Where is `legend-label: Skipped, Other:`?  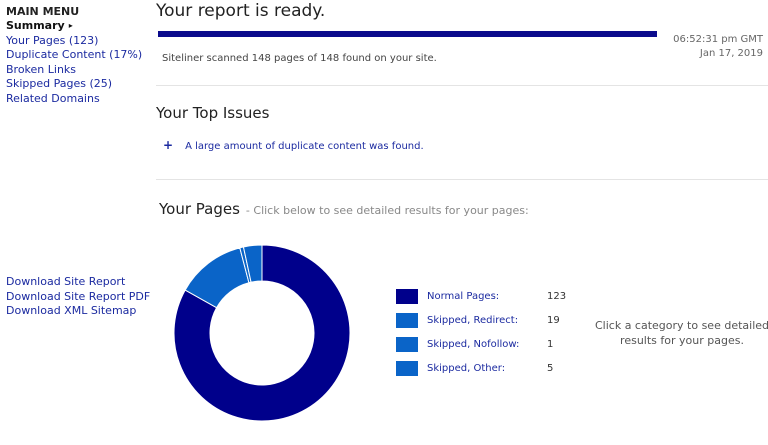
legend-label: Skipped, Other: is located at coordinates (466, 368).